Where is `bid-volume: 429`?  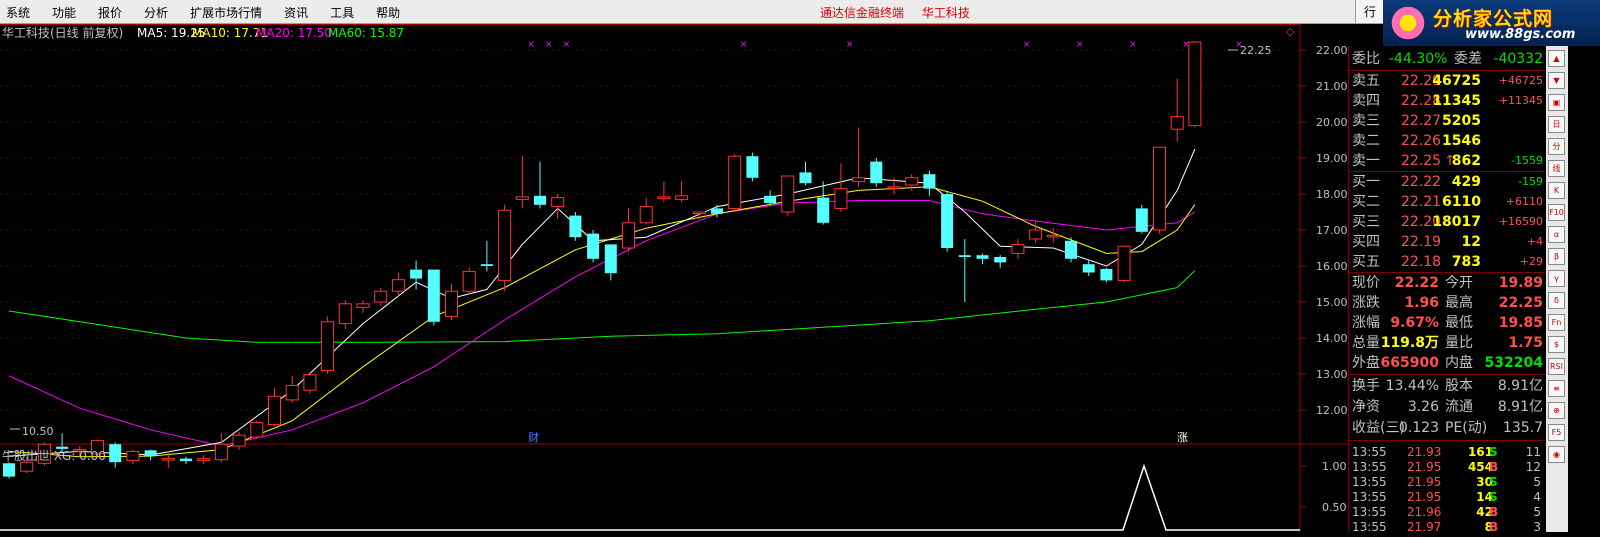
bid-volume: 429 is located at coordinates (1466, 182).